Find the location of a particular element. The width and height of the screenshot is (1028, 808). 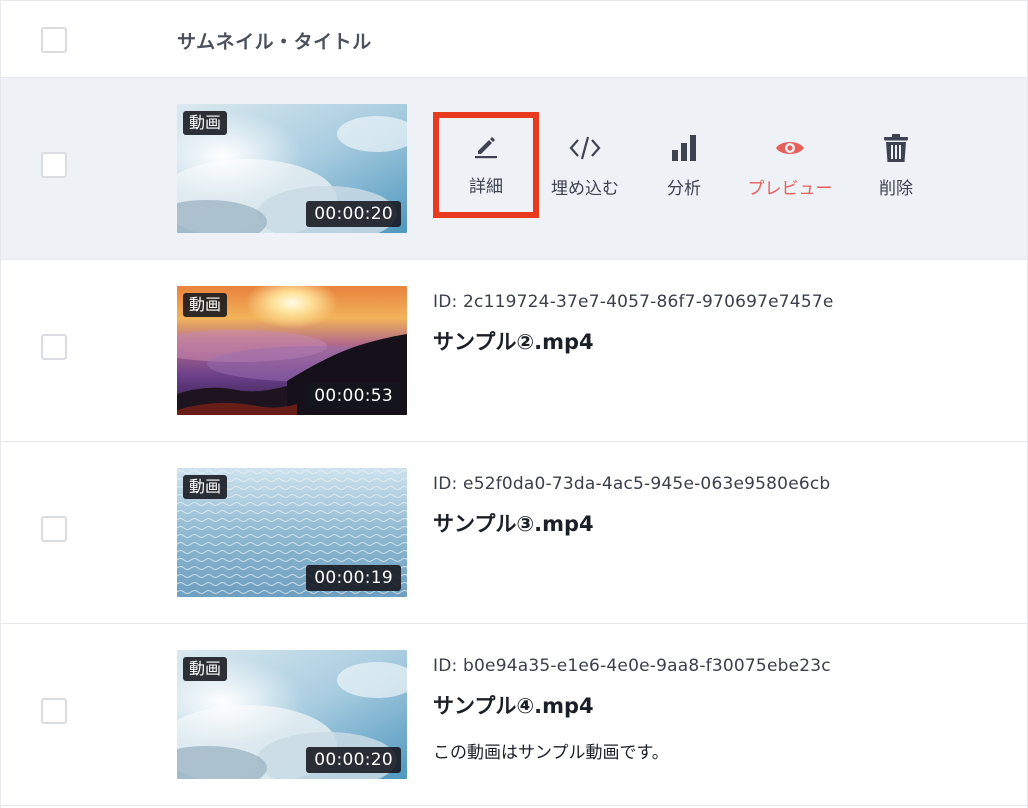

delete-label: 削除 is located at coordinates (896, 189).